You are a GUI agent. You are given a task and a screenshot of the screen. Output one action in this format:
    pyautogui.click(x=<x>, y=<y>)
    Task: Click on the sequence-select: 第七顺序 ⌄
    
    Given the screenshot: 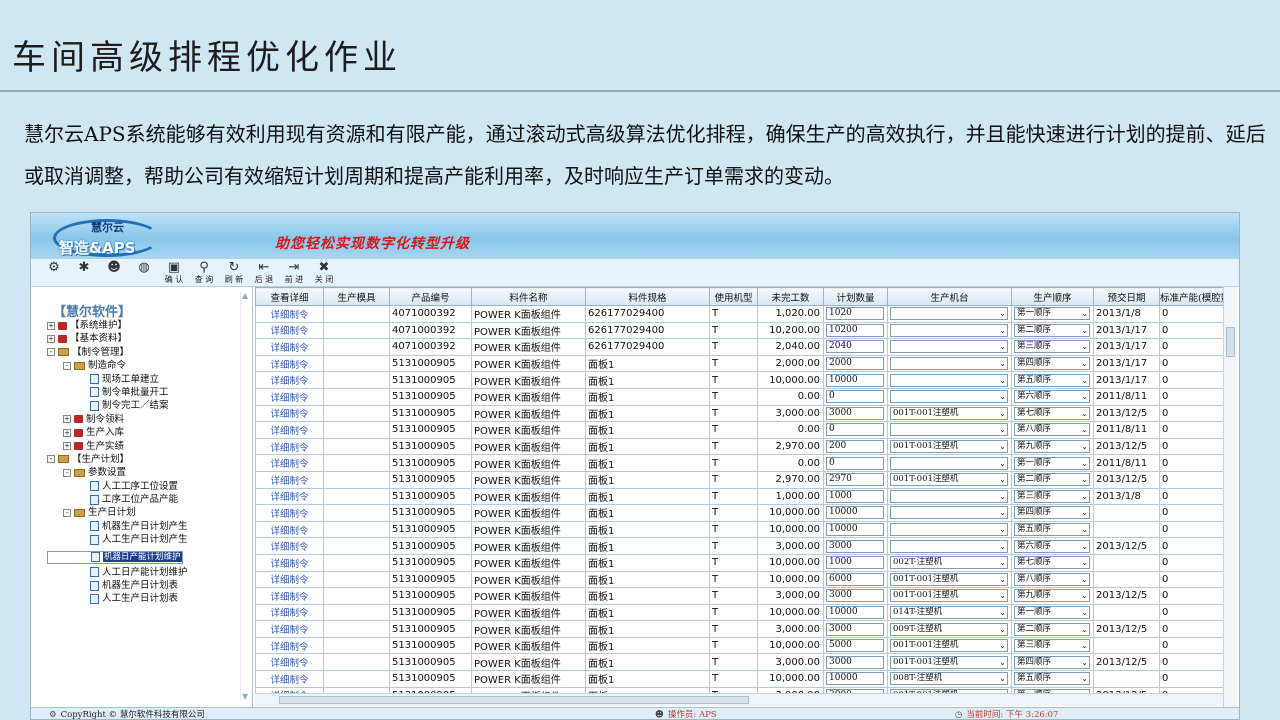 What is the action you would take?
    pyautogui.click(x=1052, y=413)
    